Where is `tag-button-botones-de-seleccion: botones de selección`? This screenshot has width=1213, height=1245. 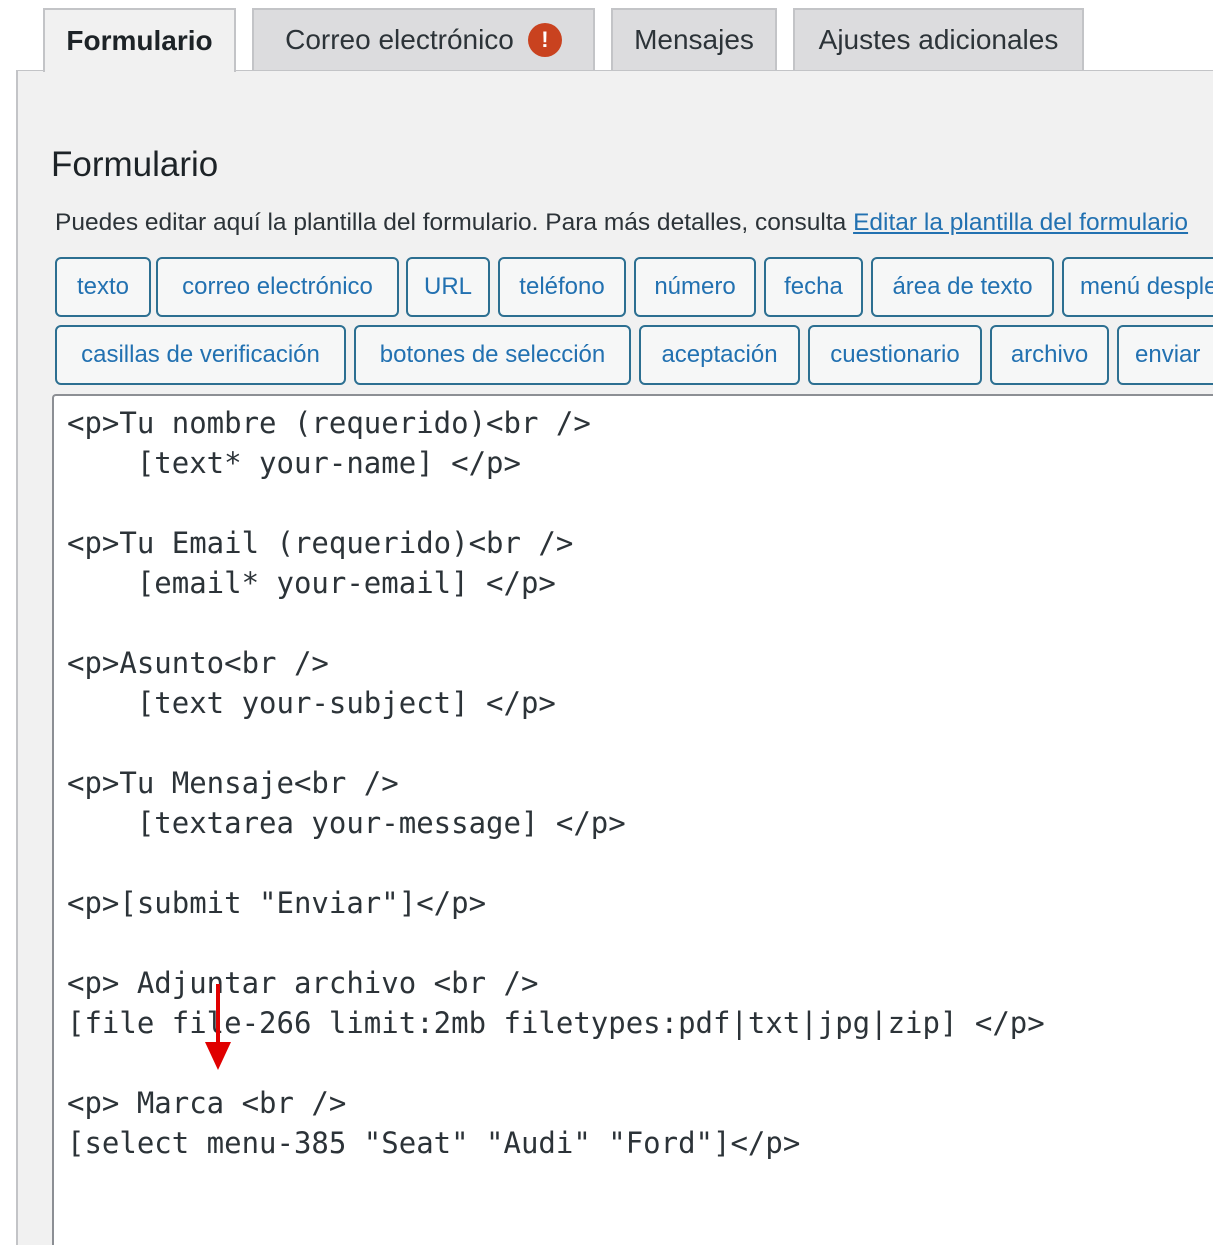 tag-button-botones-de-seleccion: botones de selección is located at coordinates (492, 355).